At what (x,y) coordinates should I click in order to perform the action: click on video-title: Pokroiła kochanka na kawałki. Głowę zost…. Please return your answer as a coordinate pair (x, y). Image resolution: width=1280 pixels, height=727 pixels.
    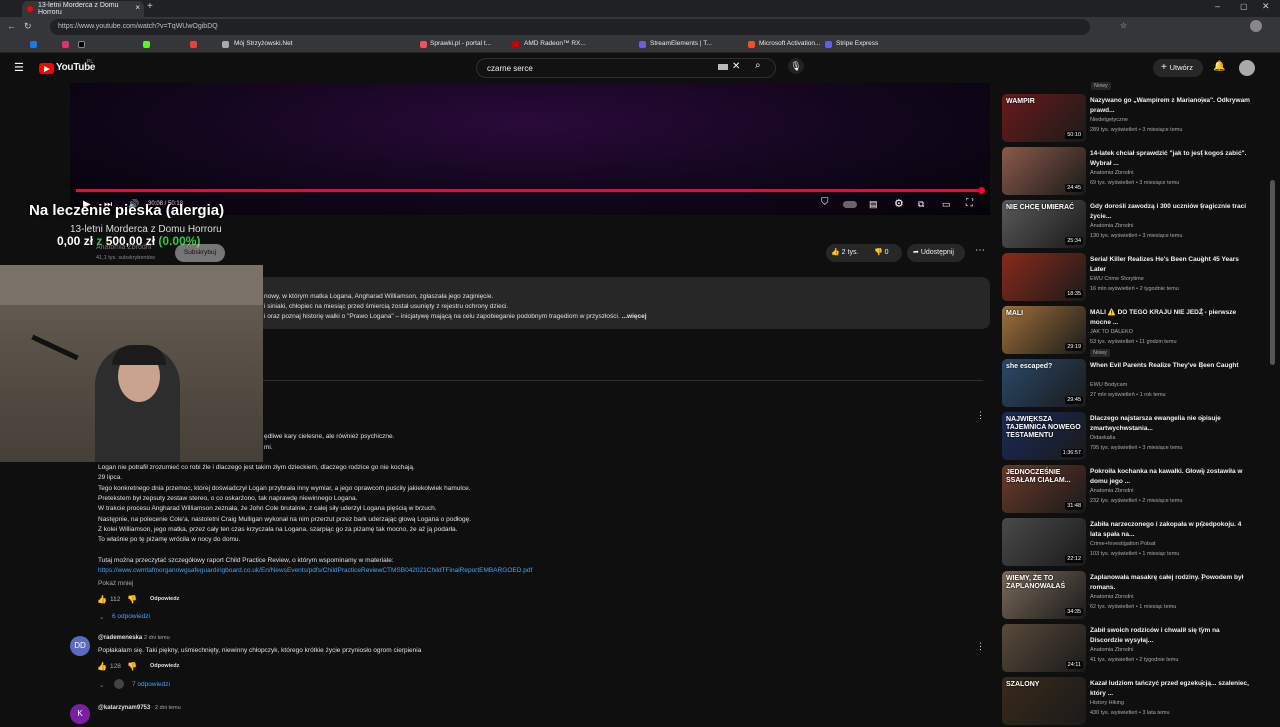
    Looking at the image, I should click on (1170, 477).